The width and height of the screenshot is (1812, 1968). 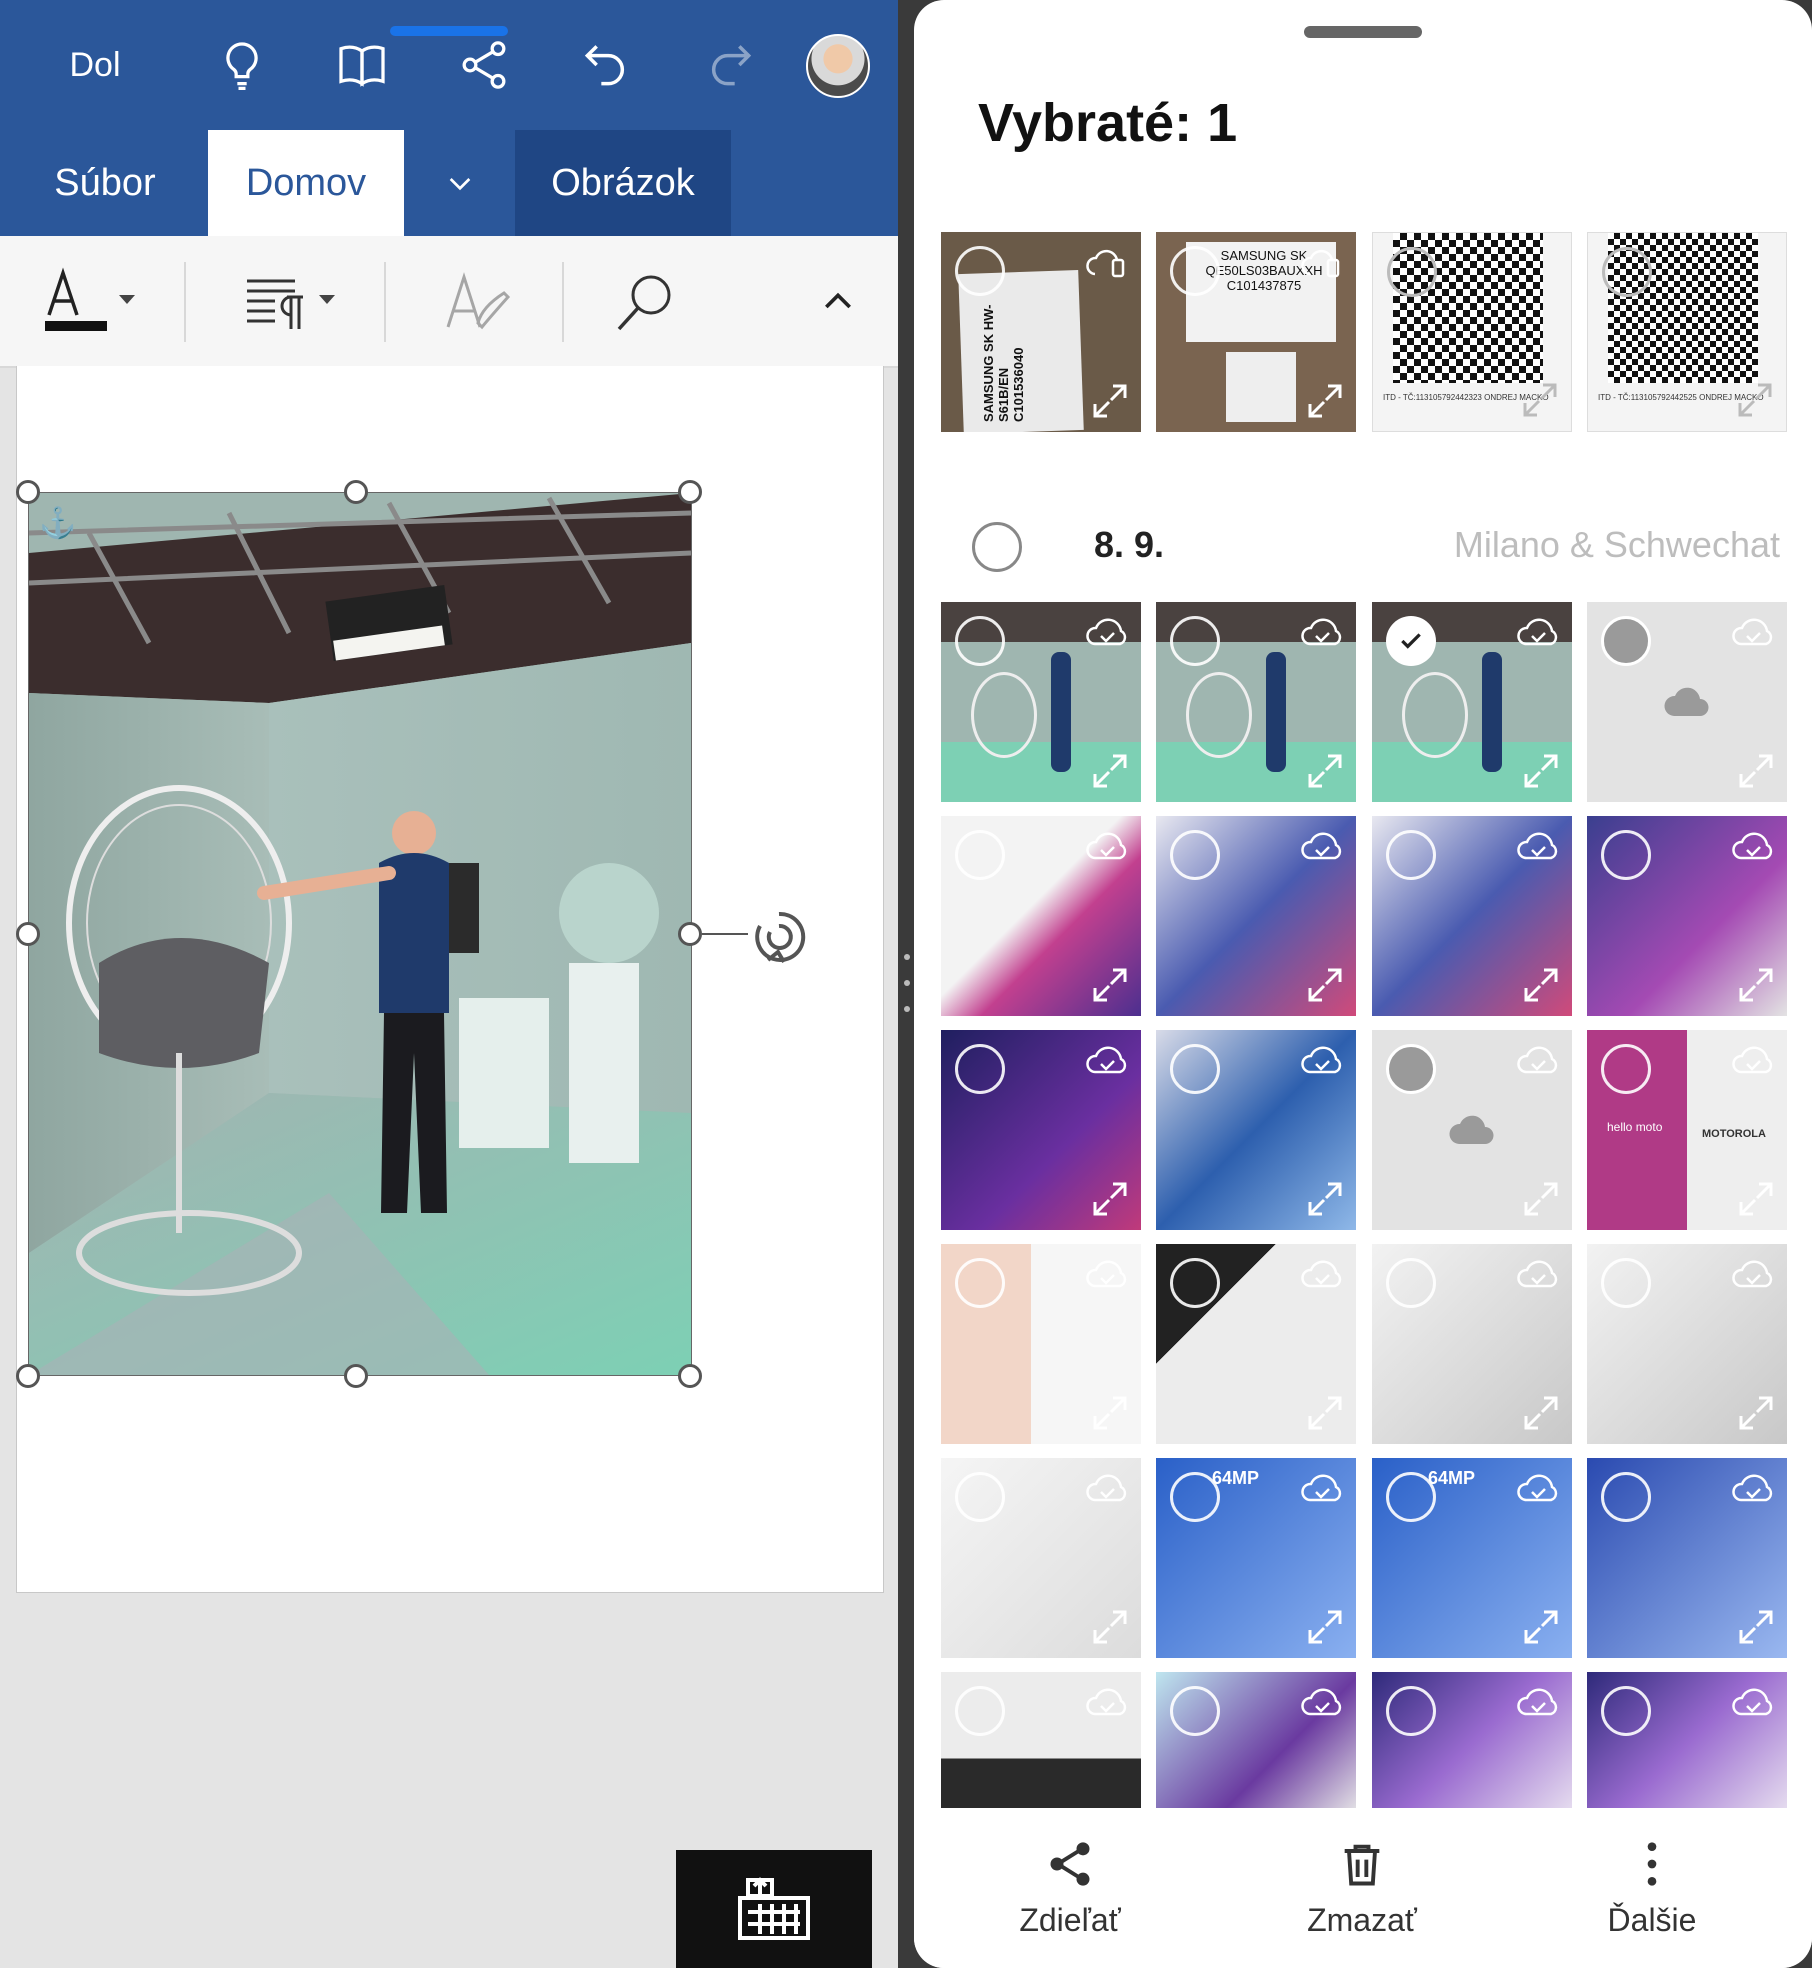 I want to click on thumbnail-qr-1: ITD - TČ:113105792442323 ONDREJ MACKO, so click(x=1472, y=332).